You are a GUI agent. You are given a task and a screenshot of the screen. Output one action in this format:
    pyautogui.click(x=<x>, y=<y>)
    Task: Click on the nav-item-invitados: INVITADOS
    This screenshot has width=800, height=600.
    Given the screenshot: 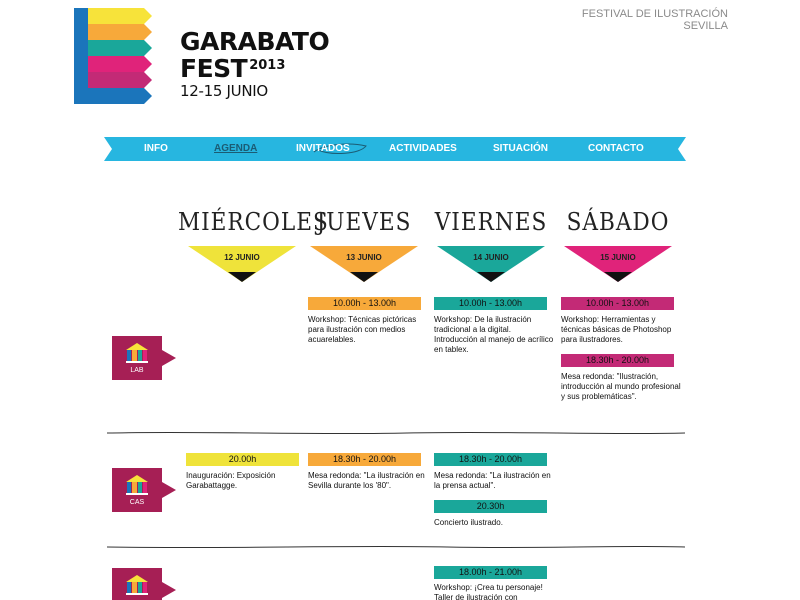 What is the action you would take?
    pyautogui.click(x=323, y=148)
    